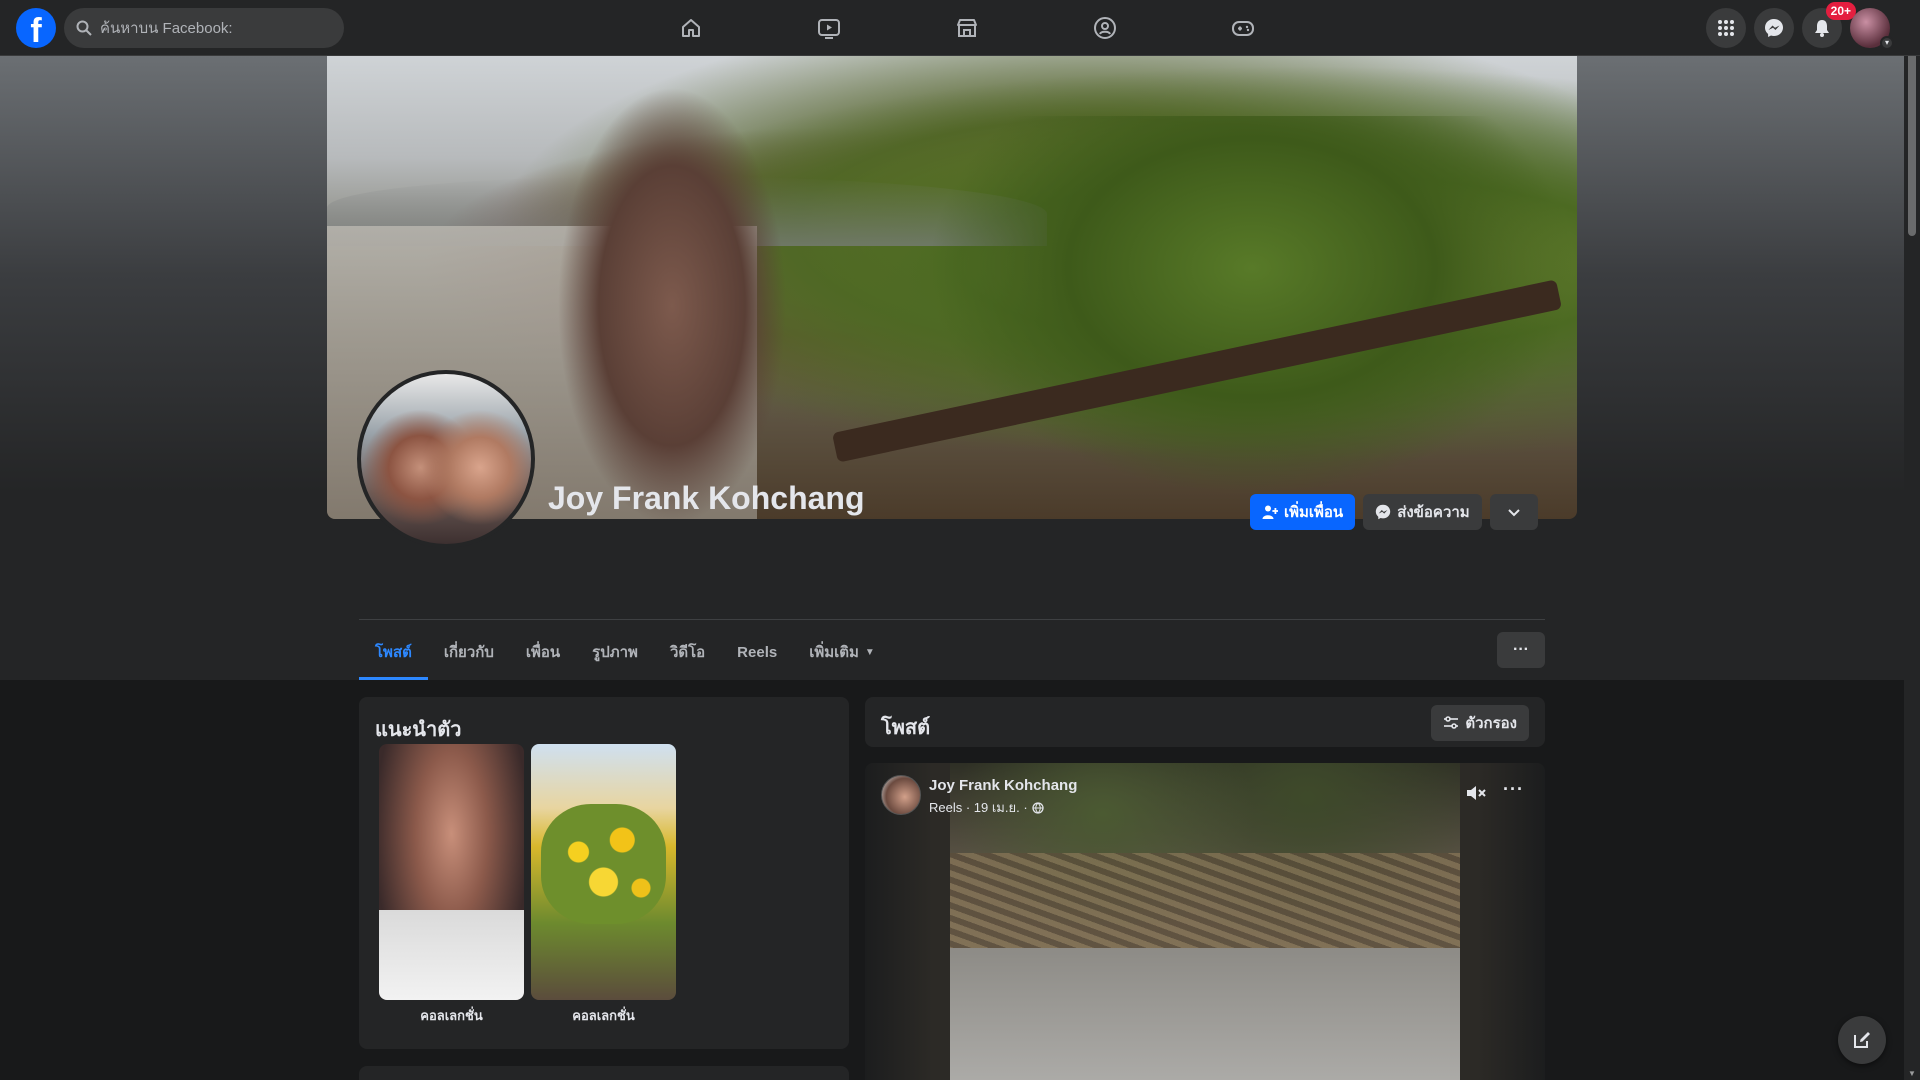 This screenshot has width=1920, height=1080. I want to click on new-message-button, so click(1862, 1040).